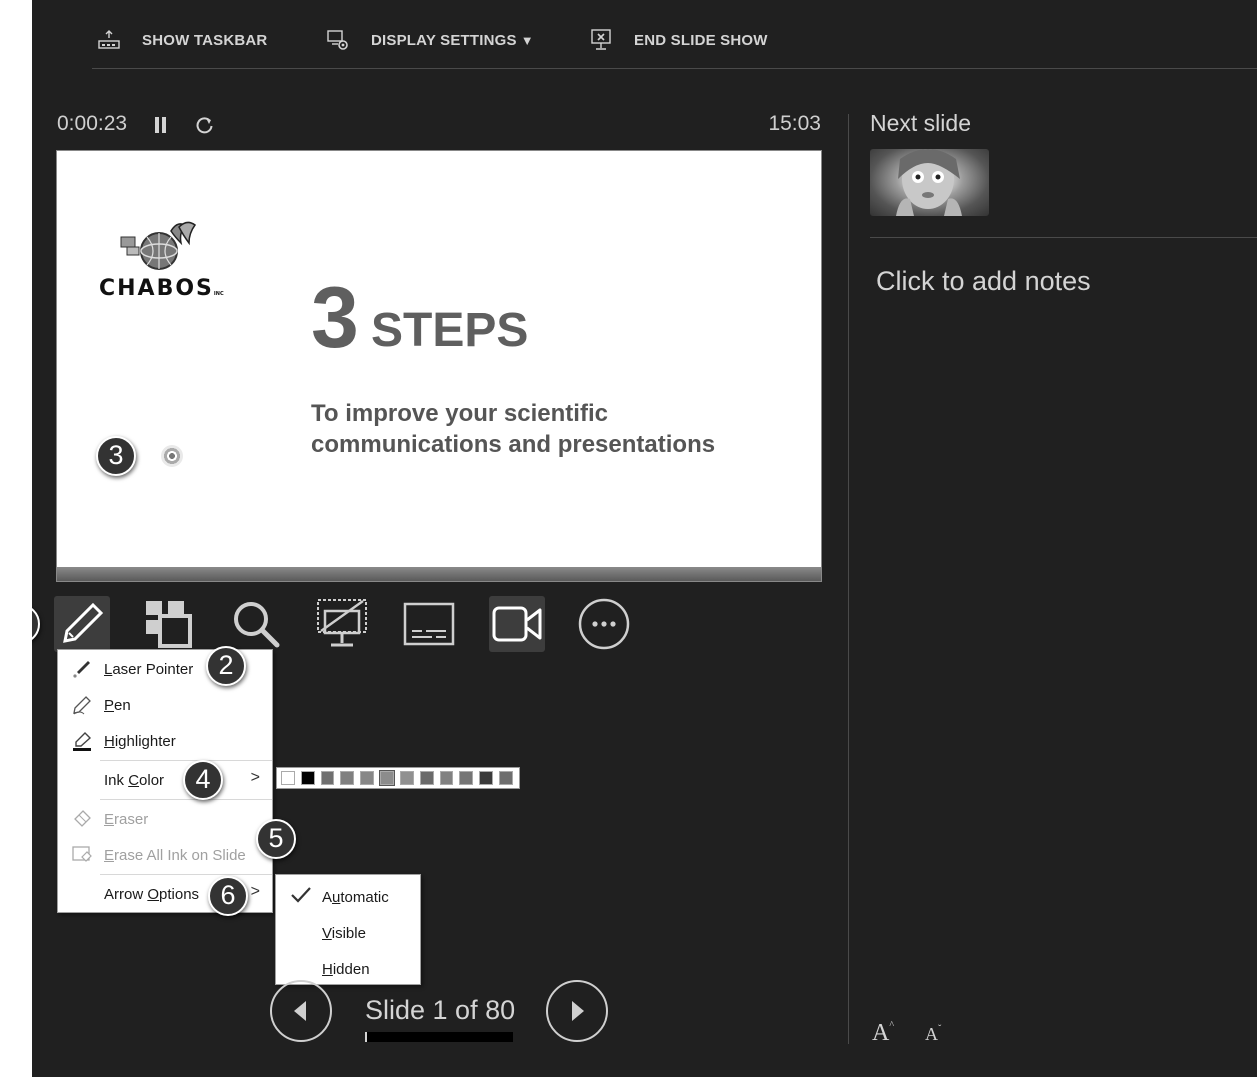 The image size is (1257, 1077). I want to click on black-screen-button, so click(342, 624).